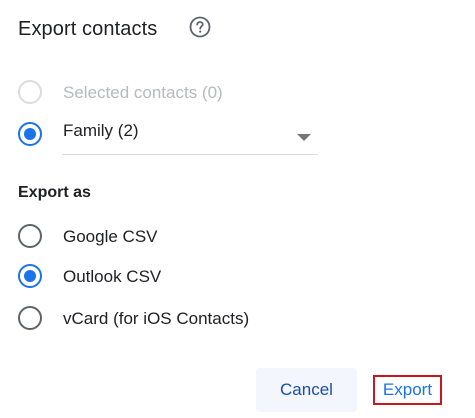  What do you see at coordinates (200, 27) in the screenshot?
I see `help-icon` at bounding box center [200, 27].